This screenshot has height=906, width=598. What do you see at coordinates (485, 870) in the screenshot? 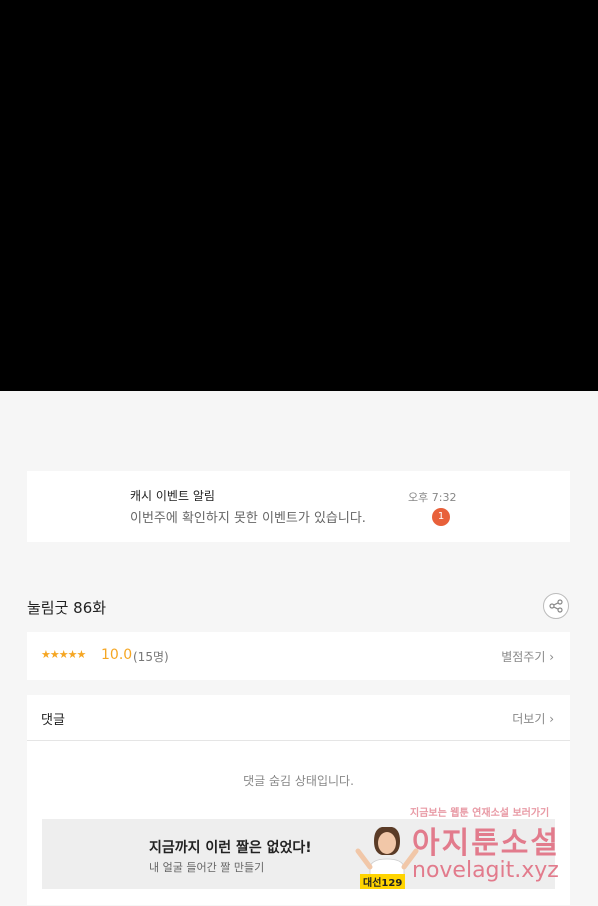
I see `watermark-line3: novelagit.xyz` at bounding box center [485, 870].